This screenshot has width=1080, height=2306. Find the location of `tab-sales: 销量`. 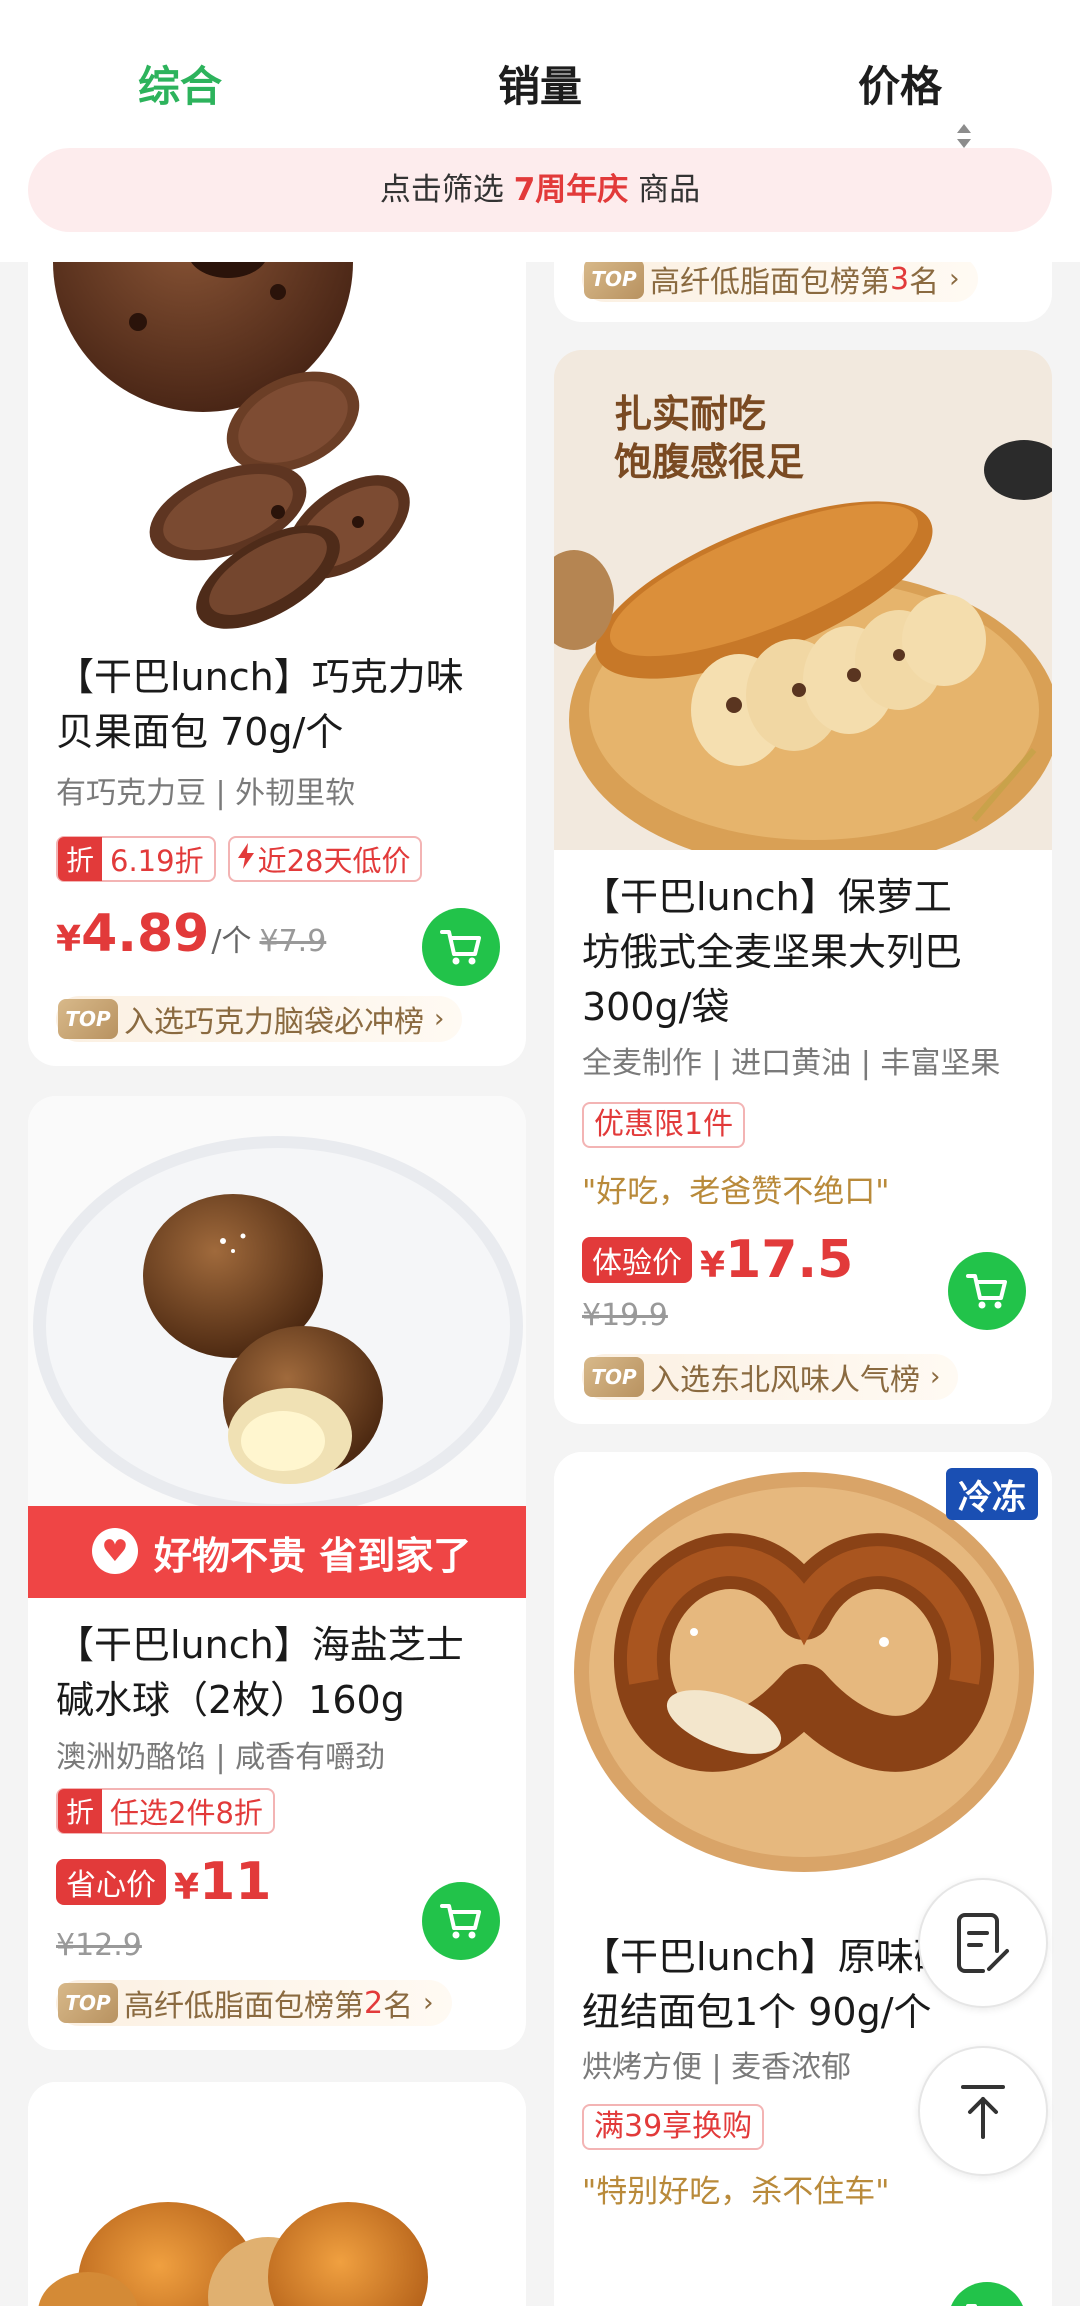

tab-sales: 销量 is located at coordinates (540, 87).